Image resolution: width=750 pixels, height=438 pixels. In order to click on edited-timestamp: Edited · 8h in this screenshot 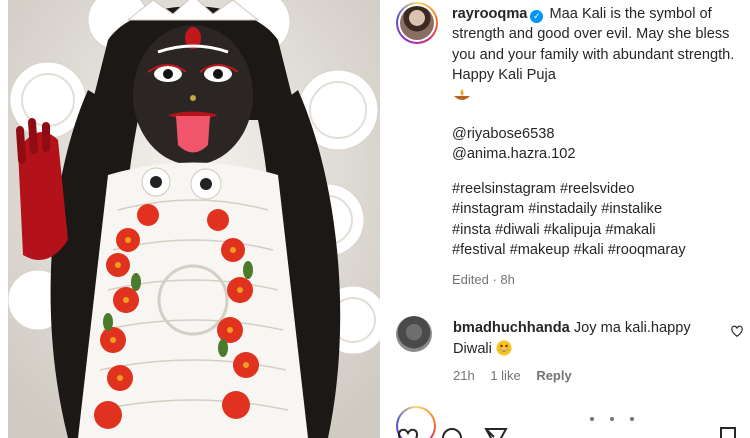, I will do `click(483, 280)`.